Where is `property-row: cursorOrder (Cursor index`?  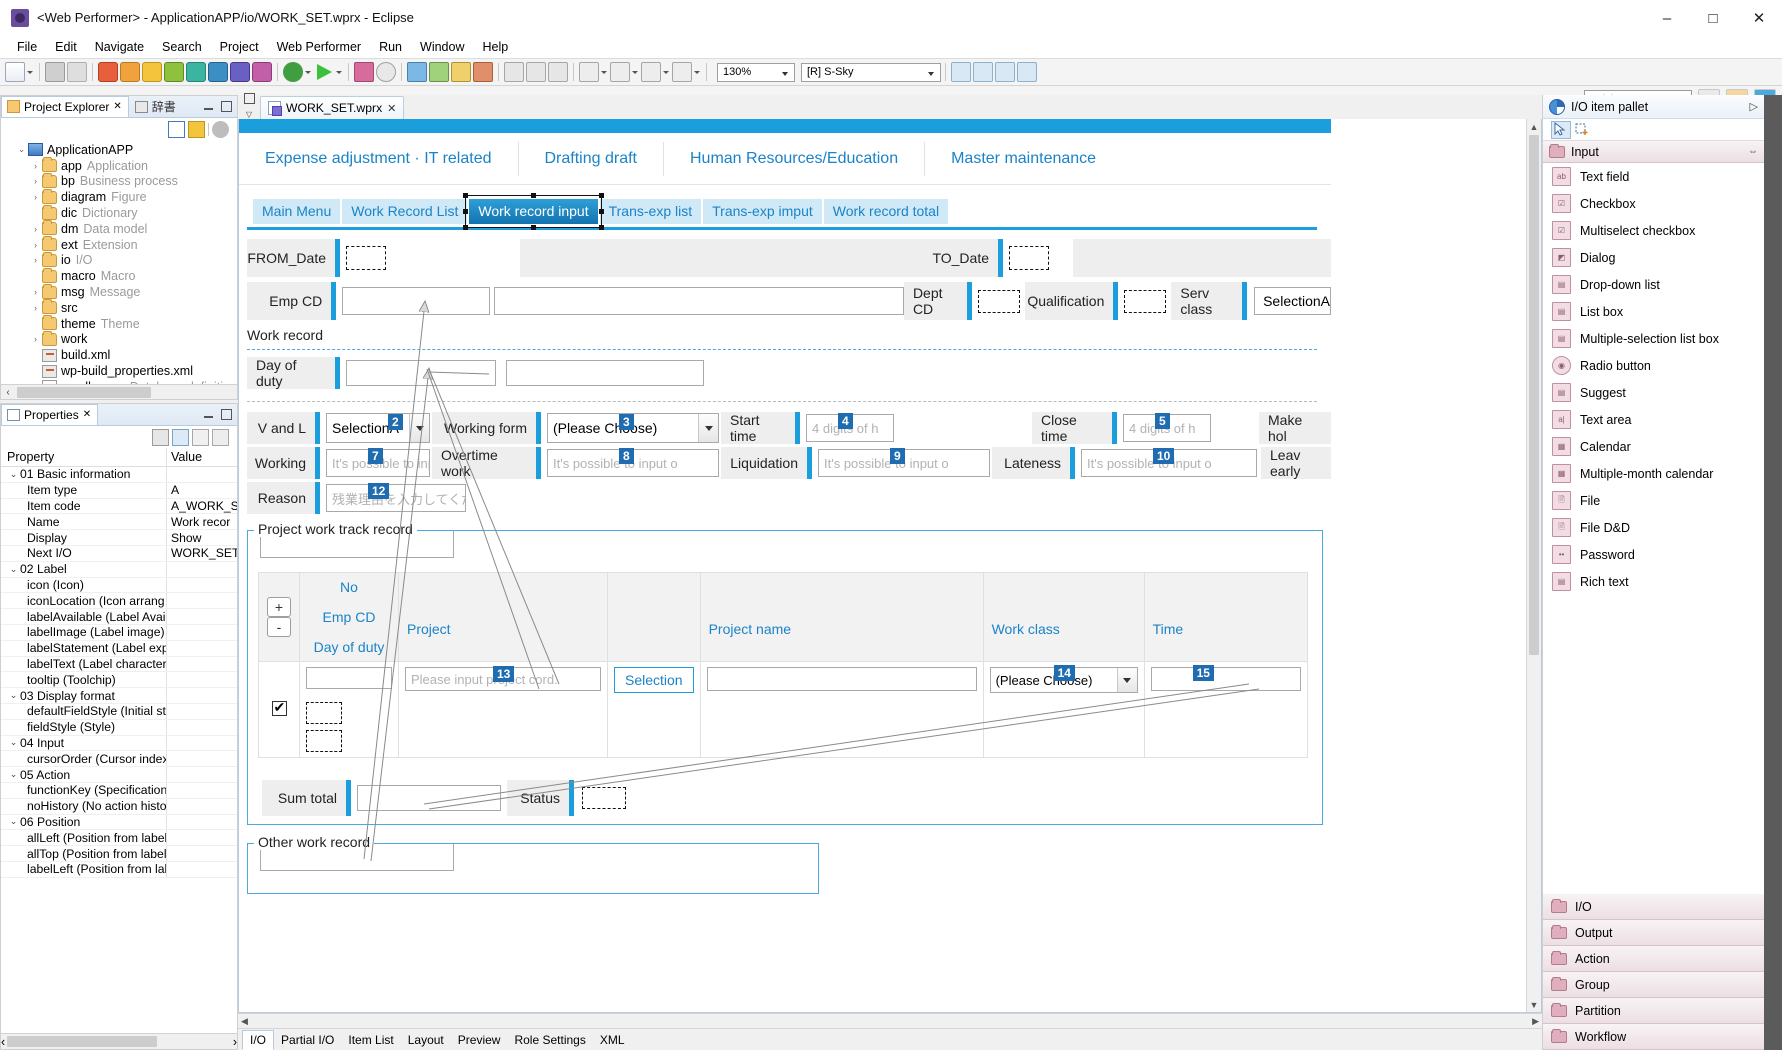
property-row: cursorOrder (Cursor index is located at coordinates (119, 759).